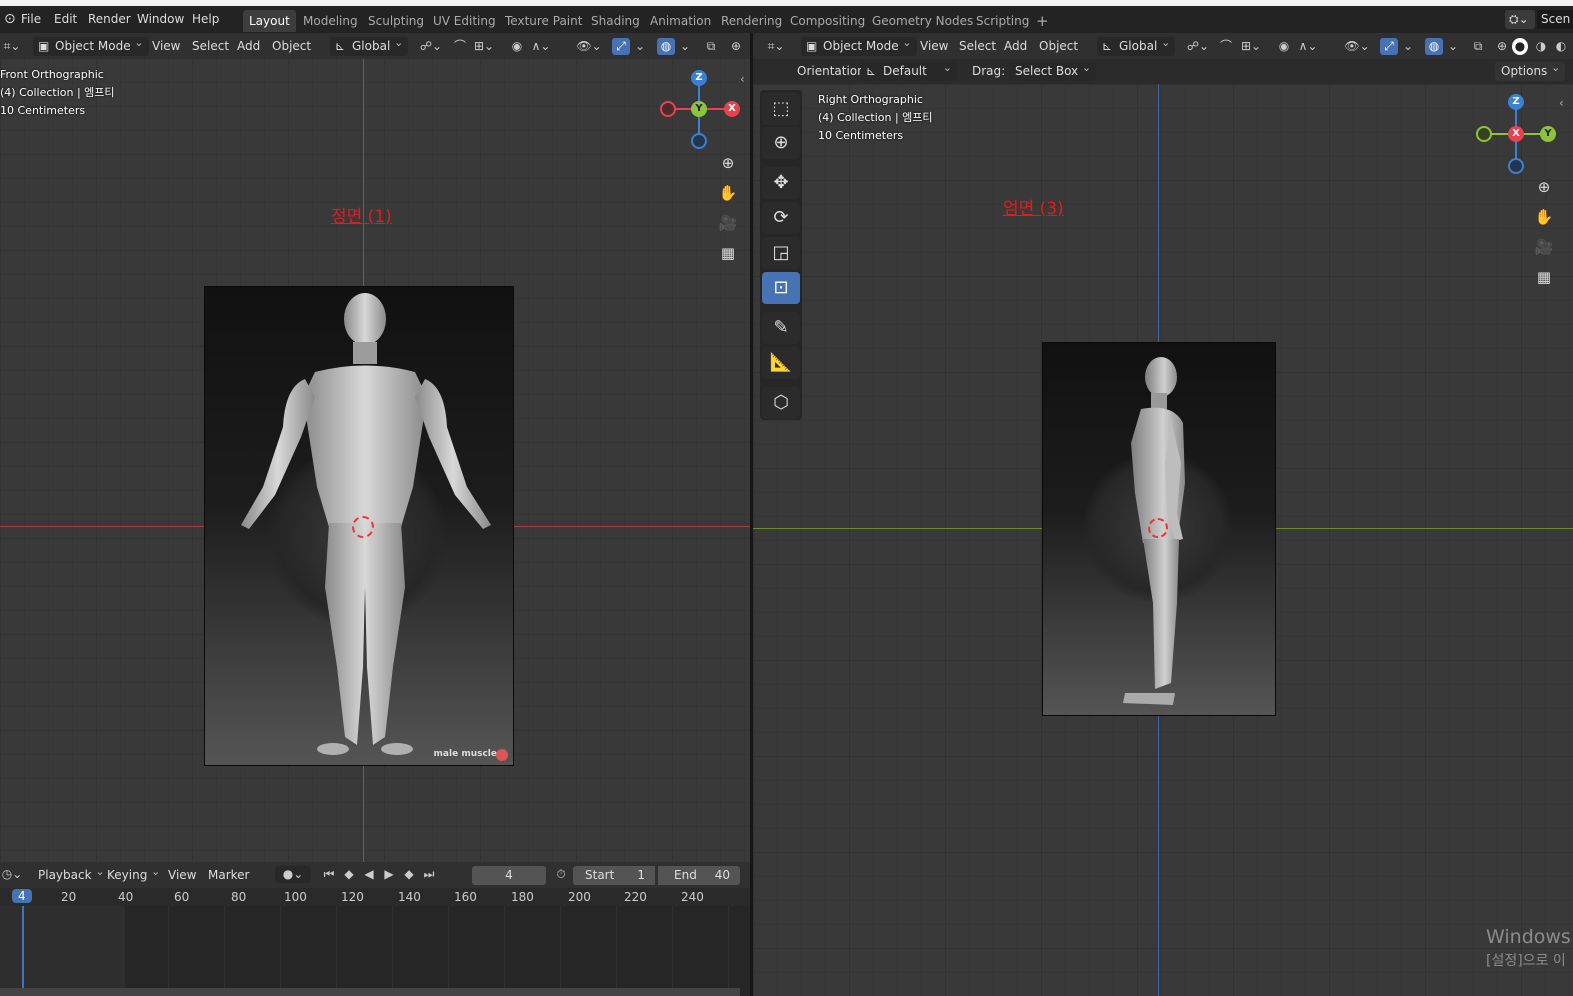 This screenshot has width=1573, height=996. I want to click on scene-selector: Scen, so click(1555, 19).